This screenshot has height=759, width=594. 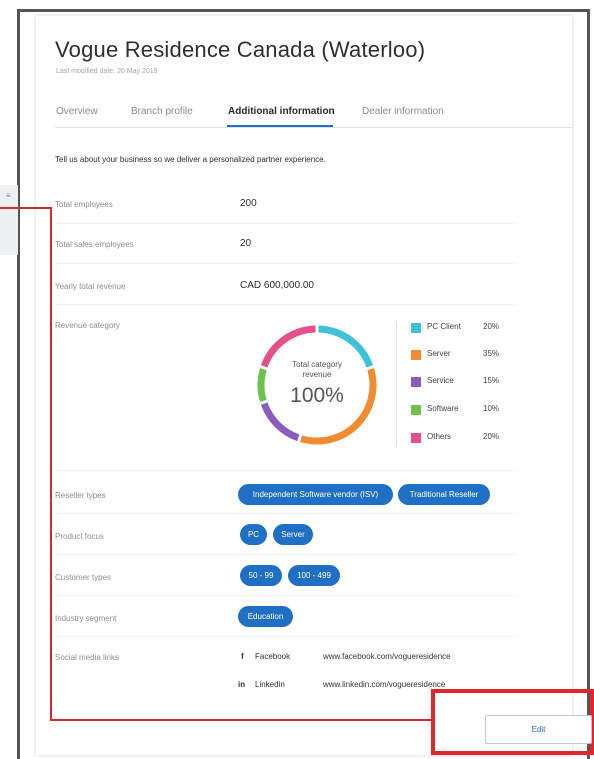 What do you see at coordinates (439, 353) in the screenshot?
I see `legend-label: Server` at bounding box center [439, 353].